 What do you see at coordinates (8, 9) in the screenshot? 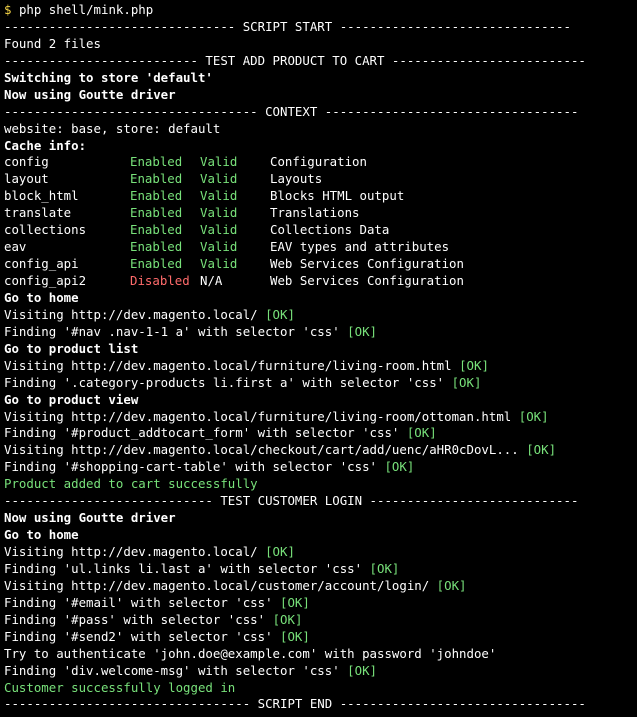
I see `prompt-symbol: $` at bounding box center [8, 9].